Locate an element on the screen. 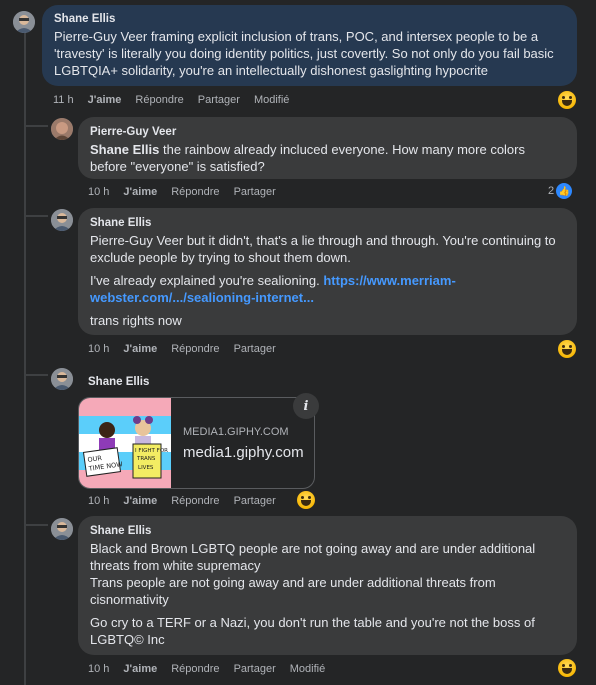 This screenshot has height=685, width=596. comment-text: trans rights now is located at coordinates (136, 320).